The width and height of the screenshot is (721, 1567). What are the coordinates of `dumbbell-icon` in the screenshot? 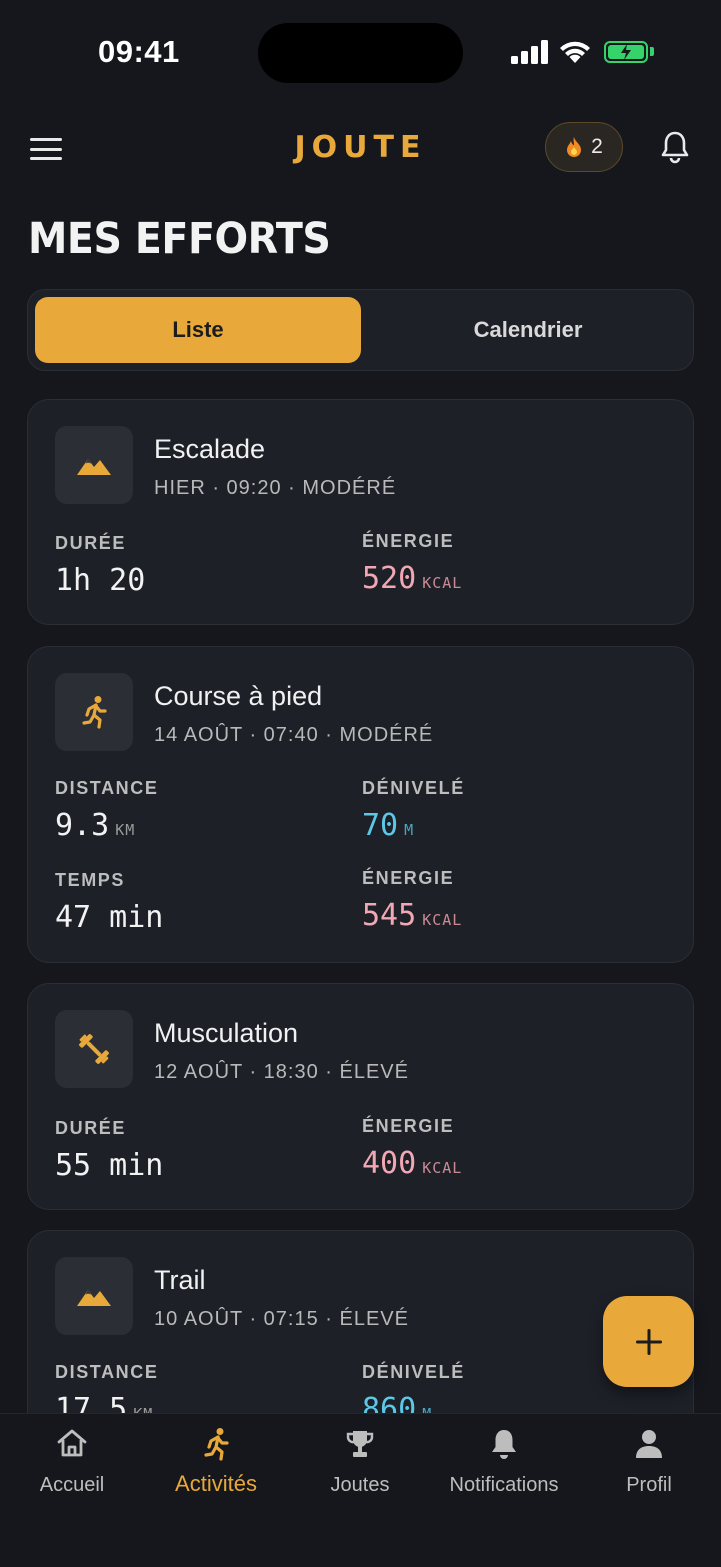 It's located at (94, 1049).